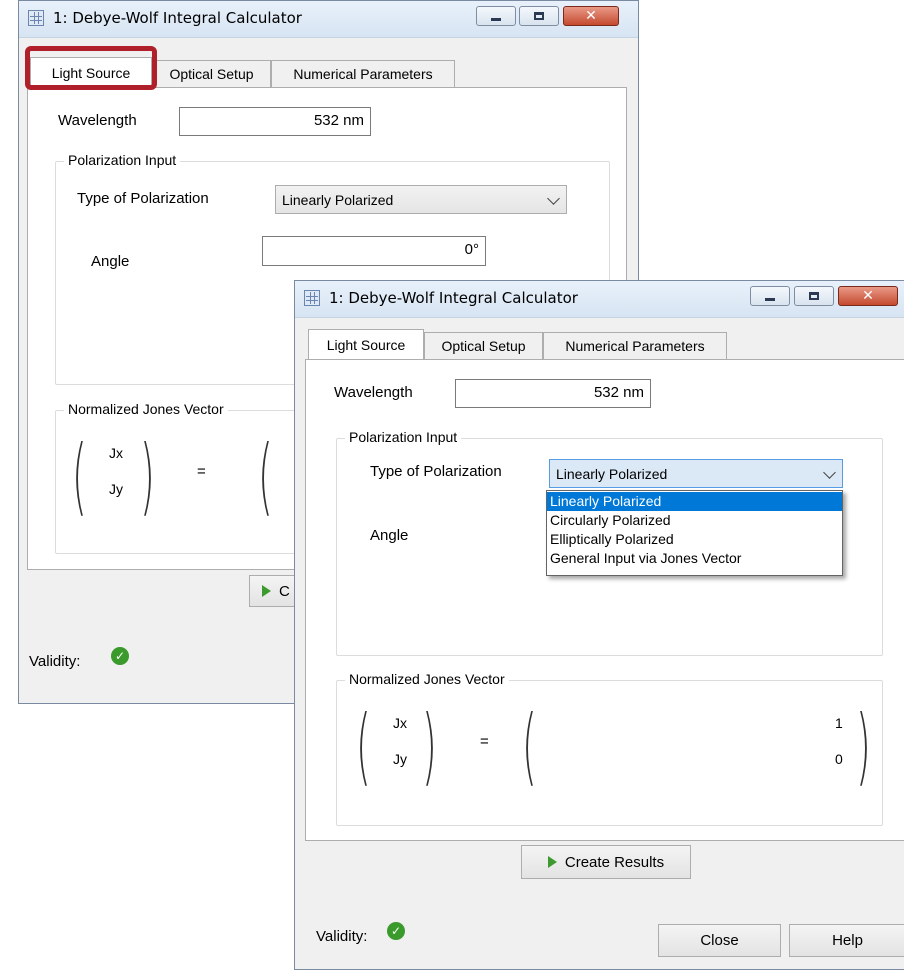  What do you see at coordinates (177, 18) in the screenshot?
I see `back-window-title: 1: Debye-Wolf Integral Calculator` at bounding box center [177, 18].